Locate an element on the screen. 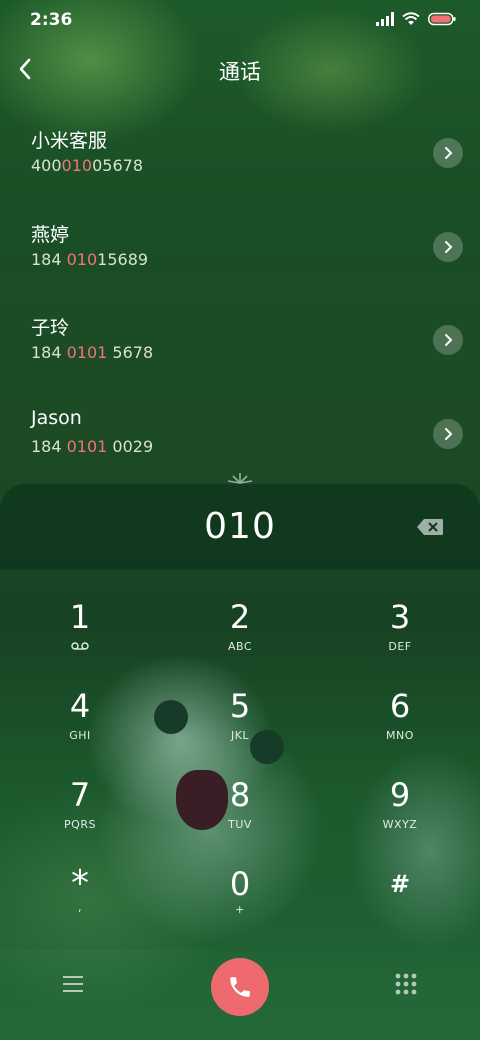 This screenshot has height=1040, width=480. header: 通话 is located at coordinates (240, 70).